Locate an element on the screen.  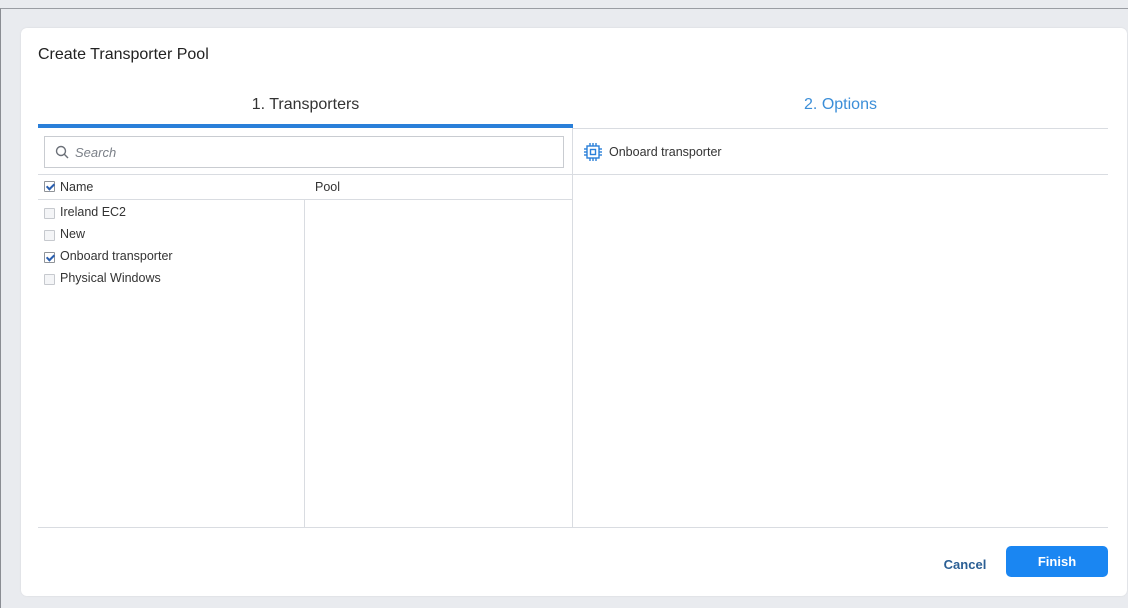
cancel-button: Cancel is located at coordinates (965, 565).